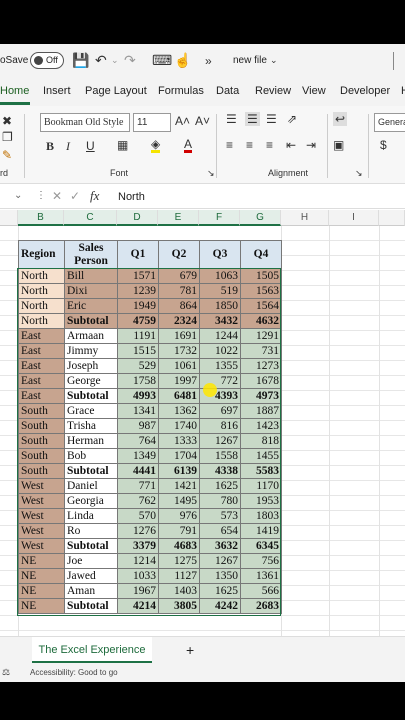 This screenshot has height=720, width=405. I want to click on cell-q3: 1558, so click(220, 456).